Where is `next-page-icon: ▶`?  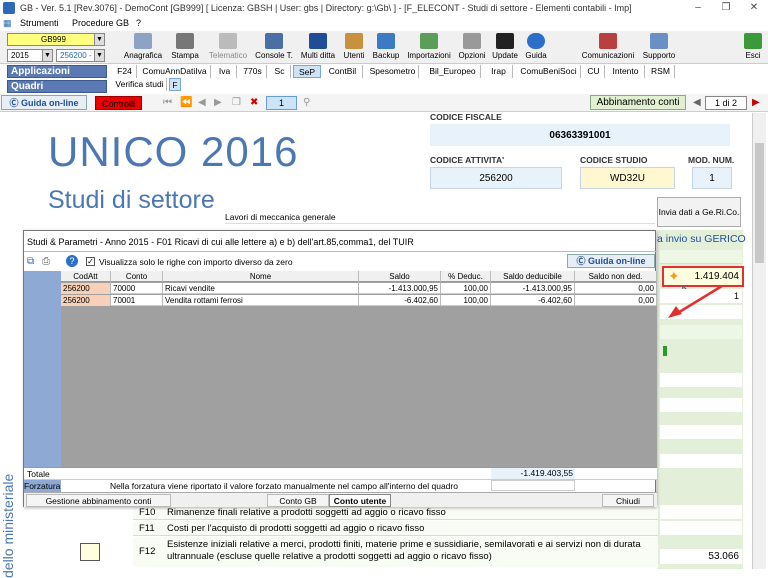
next-page-icon: ▶ is located at coordinates (756, 102).